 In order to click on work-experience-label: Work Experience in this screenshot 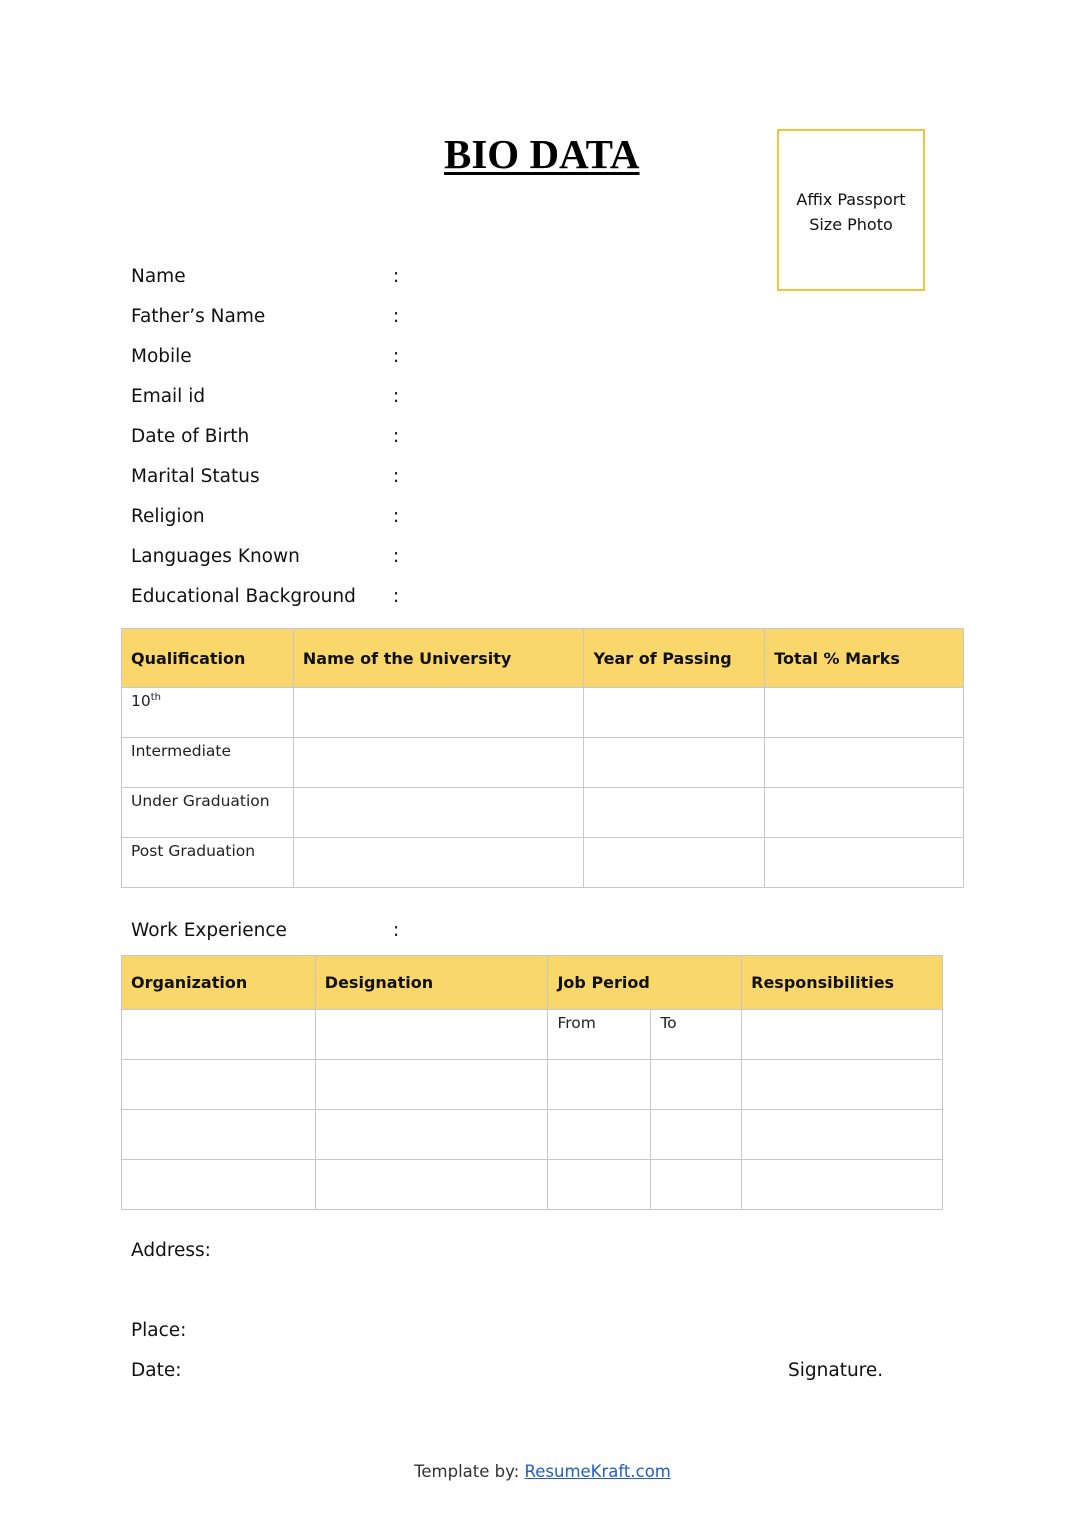, I will do `click(209, 930)`.